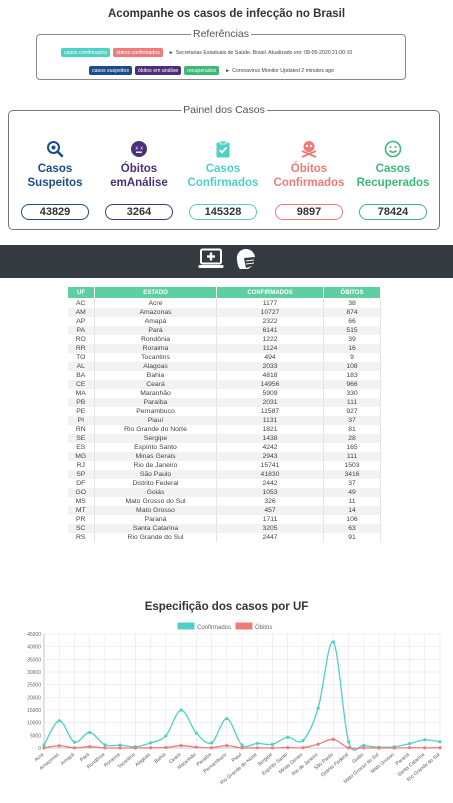  What do you see at coordinates (81, 474) in the screenshot?
I see `cell-uf: SP` at bounding box center [81, 474].